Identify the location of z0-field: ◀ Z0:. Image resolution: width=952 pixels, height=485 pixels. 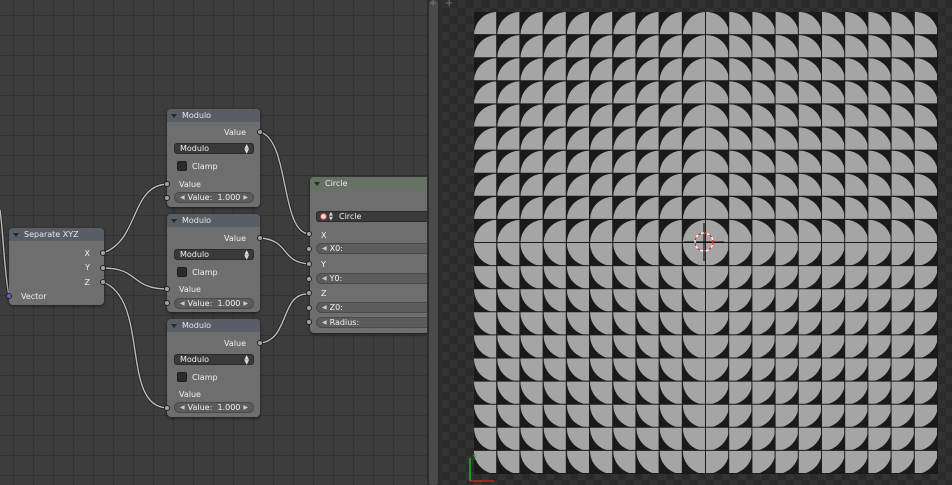
(371, 307).